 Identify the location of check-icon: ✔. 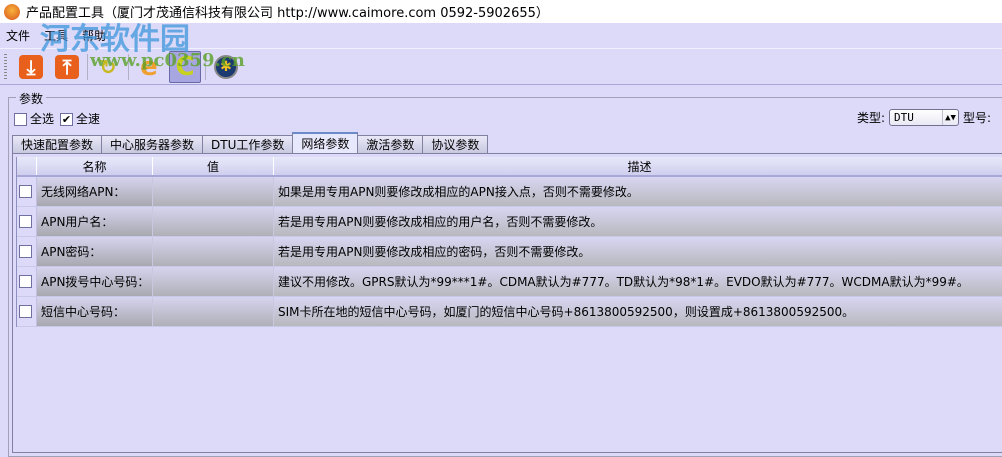
(67, 119).